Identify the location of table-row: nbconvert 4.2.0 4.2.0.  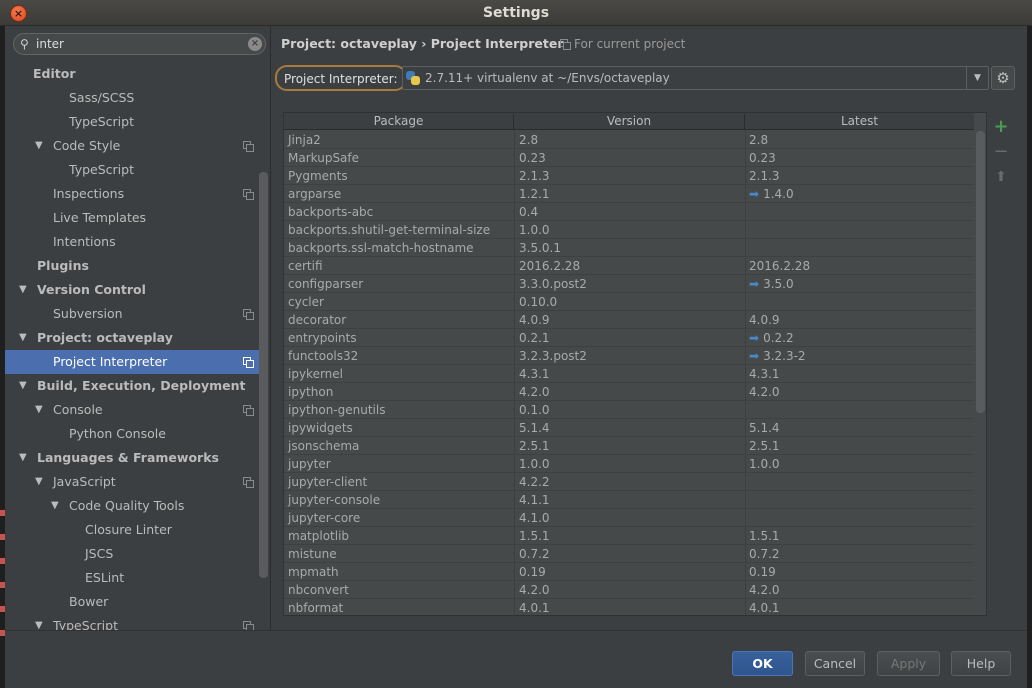
(629, 590).